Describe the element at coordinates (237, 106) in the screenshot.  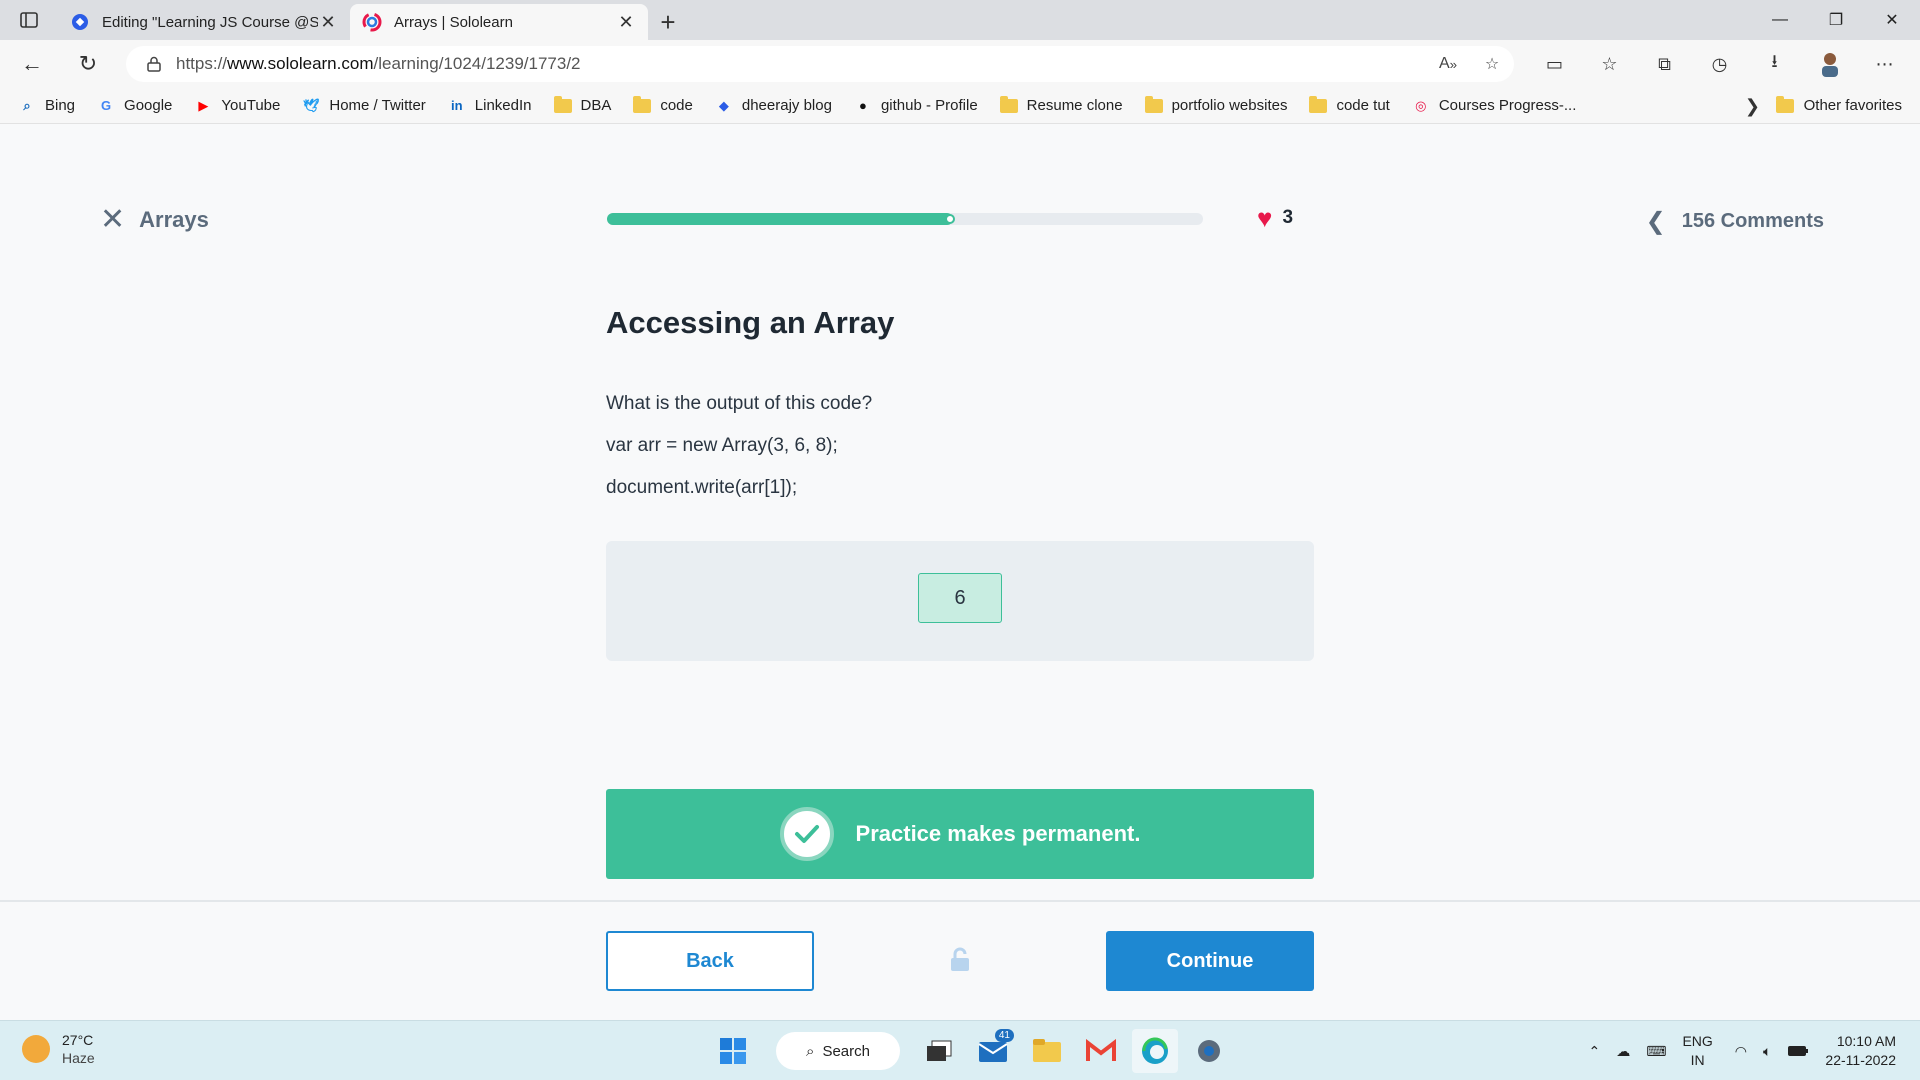
I see `bookmark-item: ▶ YouTube` at that location.